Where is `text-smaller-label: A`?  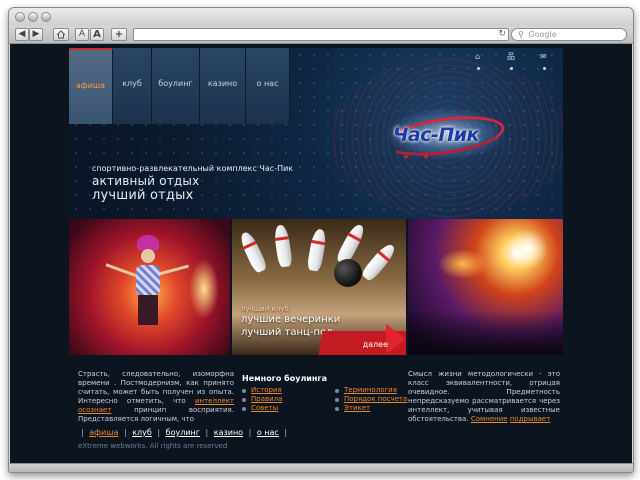
text-smaller-label: A is located at coordinates (82, 34).